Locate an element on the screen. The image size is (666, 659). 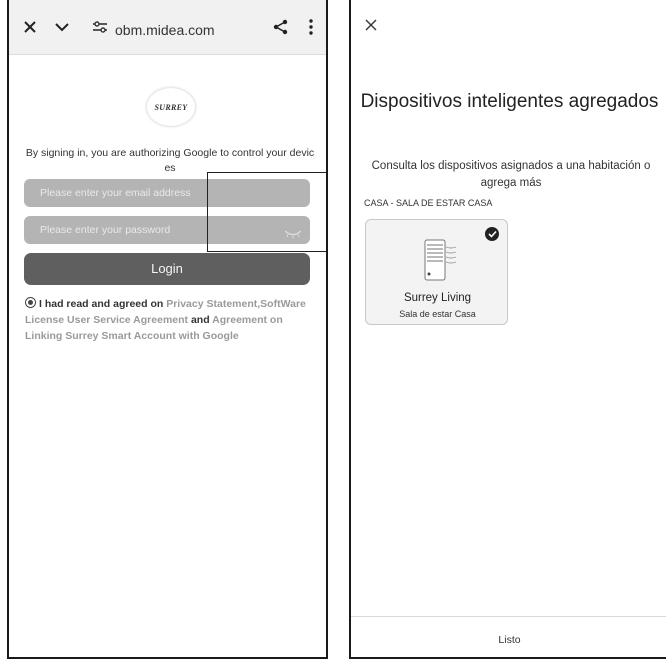
surrey-logo: SURREY is located at coordinates (171, 107).